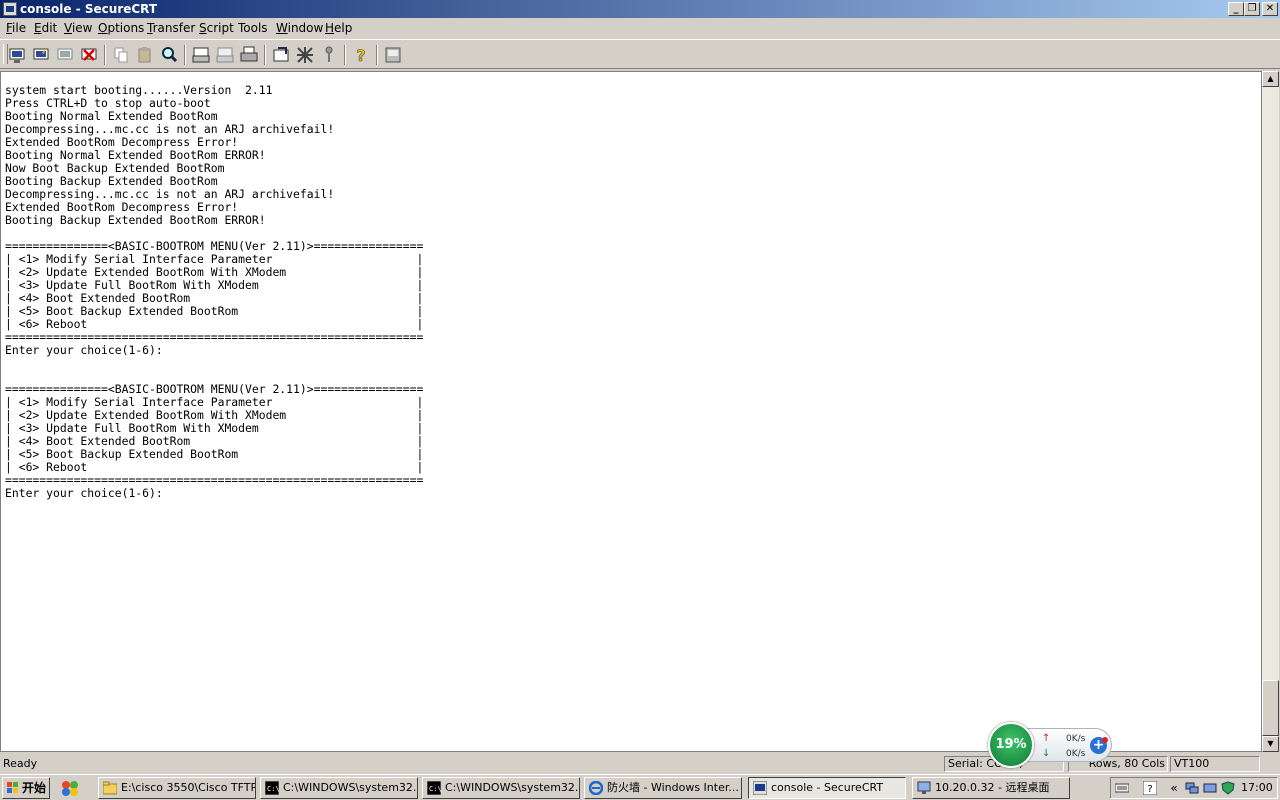 The width and height of the screenshot is (1280, 800). Describe the element at coordinates (34, 788) in the screenshot. I see `start-label: 开始` at that location.